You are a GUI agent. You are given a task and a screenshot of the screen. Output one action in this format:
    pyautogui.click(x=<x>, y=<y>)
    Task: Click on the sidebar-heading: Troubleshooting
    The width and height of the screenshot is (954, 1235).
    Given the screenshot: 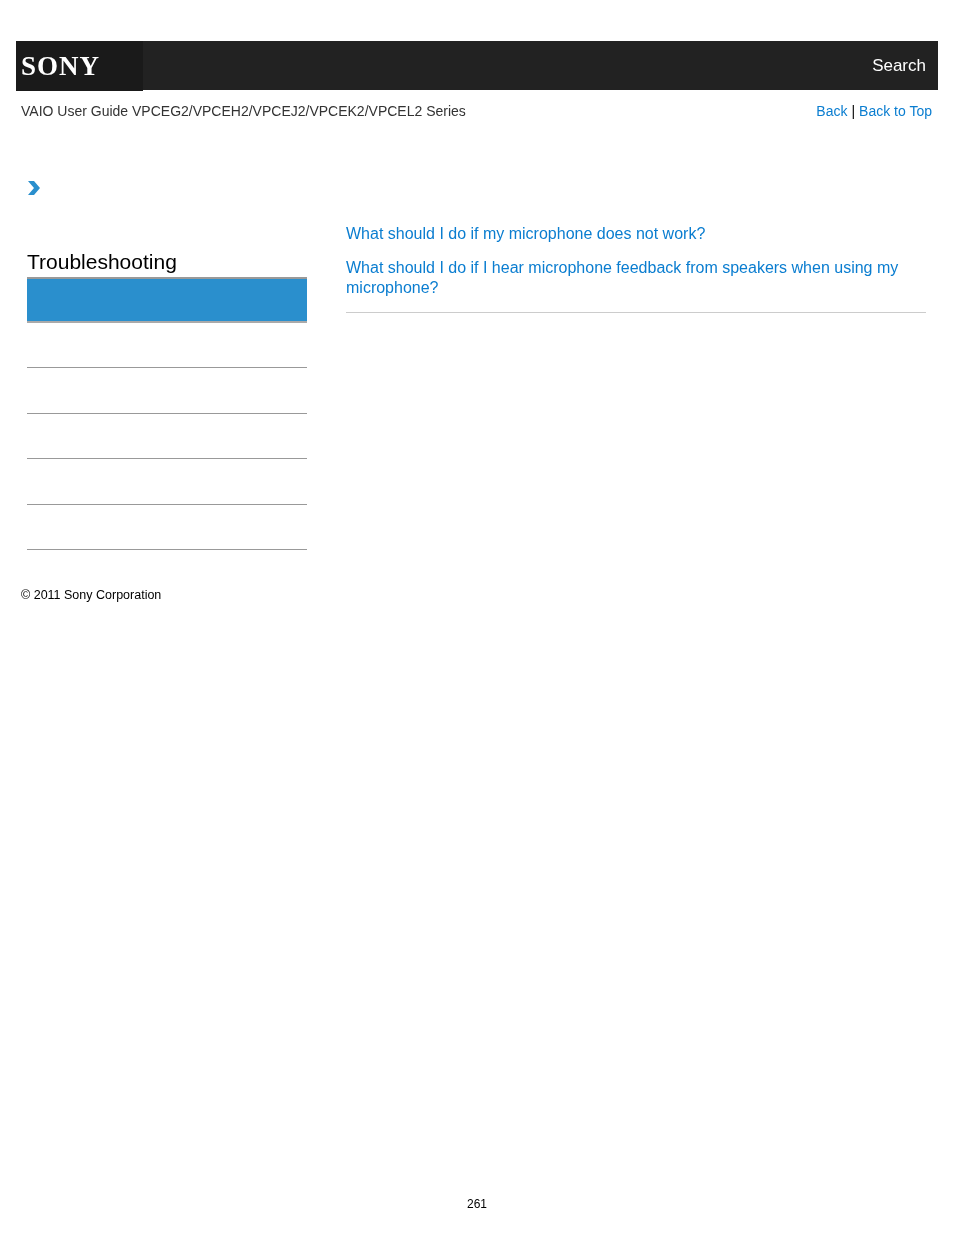 What is the action you would take?
    pyautogui.click(x=102, y=262)
    